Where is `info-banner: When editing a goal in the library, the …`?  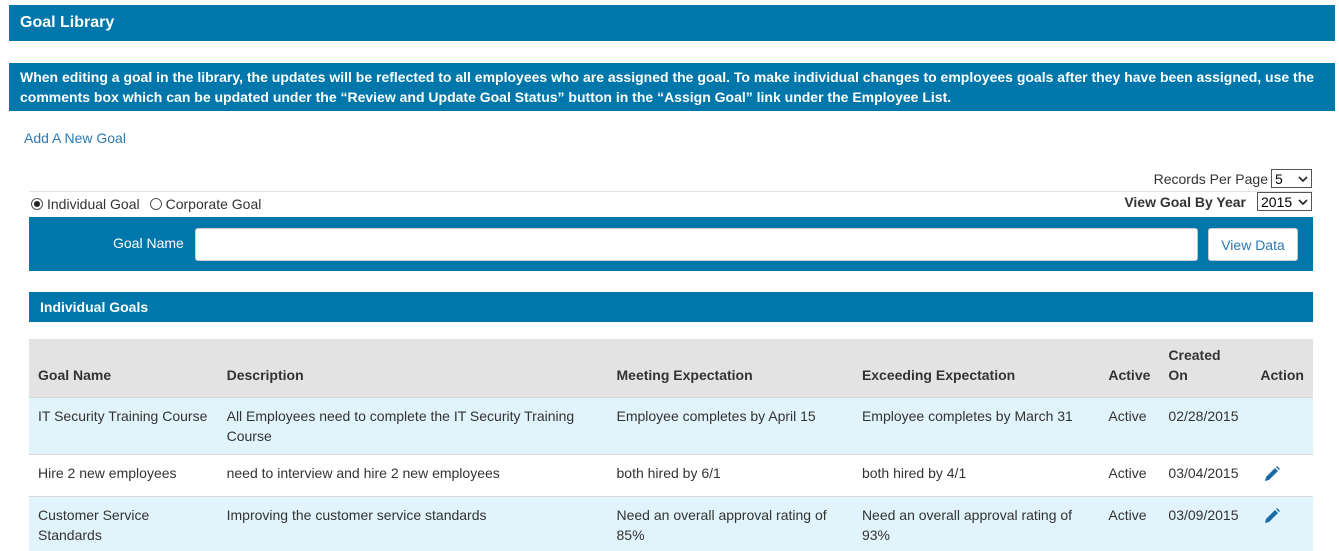
info-banner: When editing a goal in the library, the … is located at coordinates (672, 87).